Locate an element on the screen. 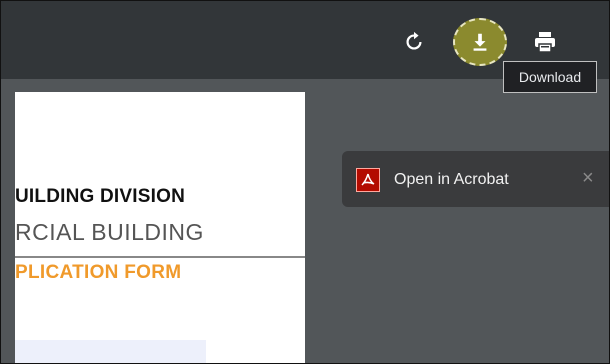 This screenshot has width=610, height=364. close-icon: × is located at coordinates (588, 178).